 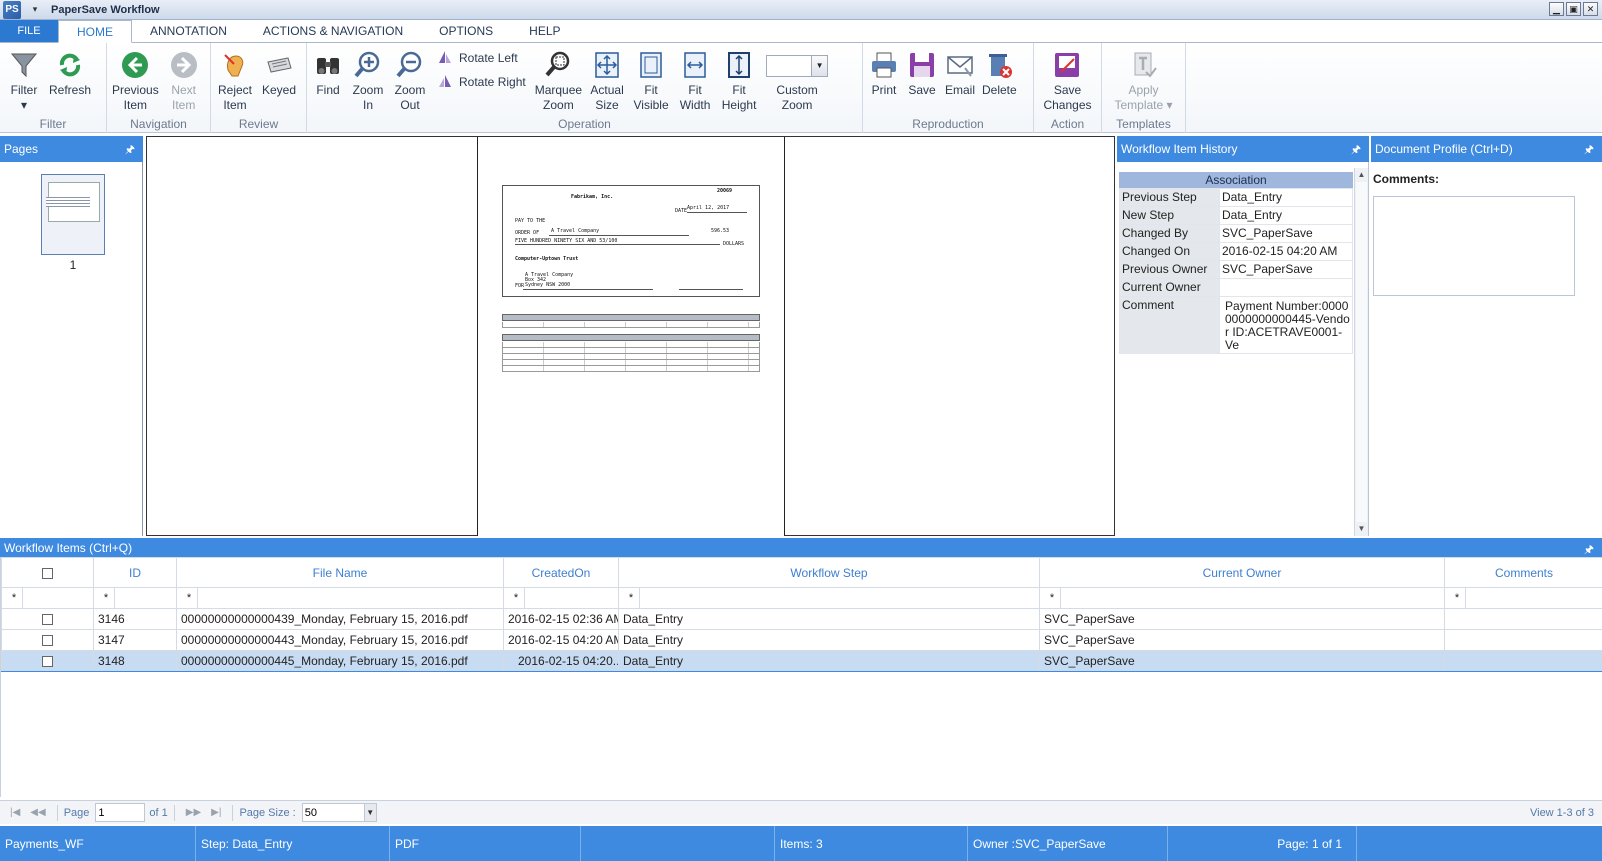 What do you see at coordinates (368, 97) in the screenshot?
I see `zoom-in-label: Zoom In` at bounding box center [368, 97].